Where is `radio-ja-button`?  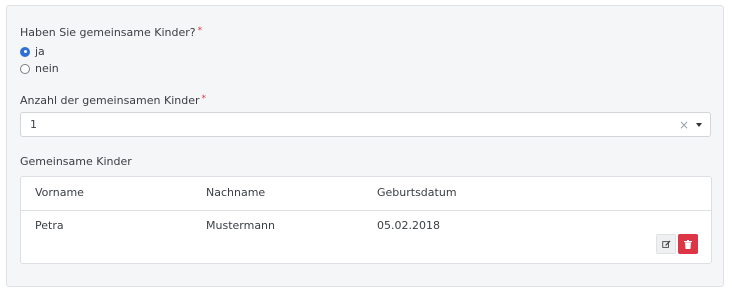
radio-ja-button is located at coordinates (25, 51).